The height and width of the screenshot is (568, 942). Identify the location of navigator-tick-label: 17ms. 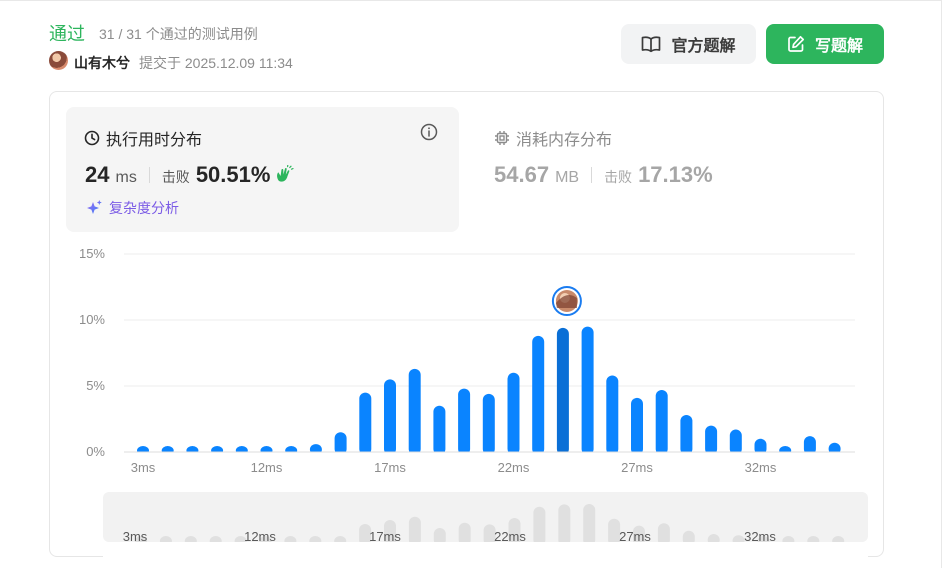
(385, 536).